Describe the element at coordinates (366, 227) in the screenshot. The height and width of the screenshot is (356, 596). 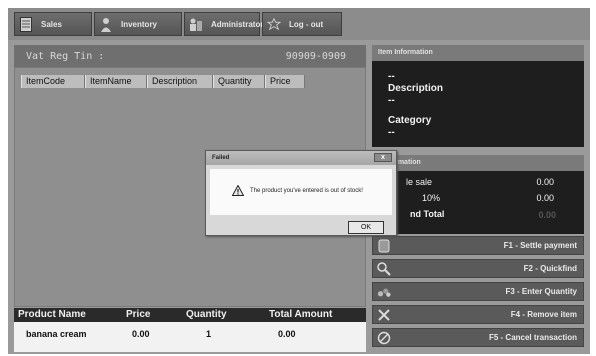
I see `ok-button: OK` at that location.